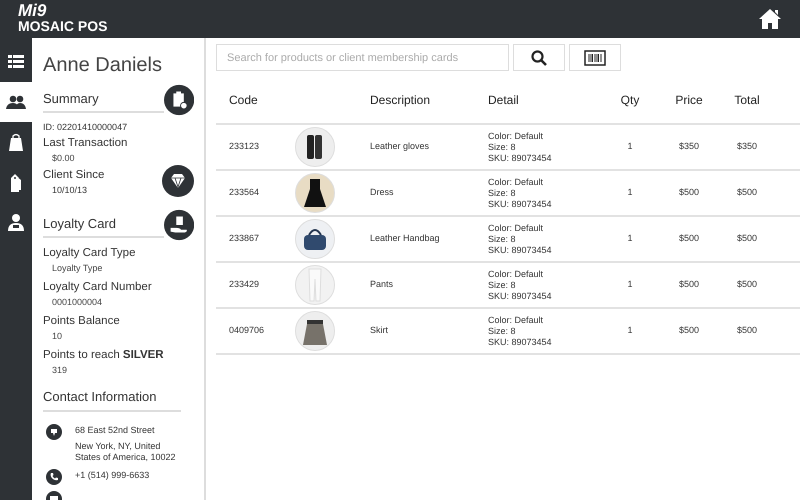 The width and height of the screenshot is (800, 500). I want to click on table-cell: 0409706, so click(246, 330).